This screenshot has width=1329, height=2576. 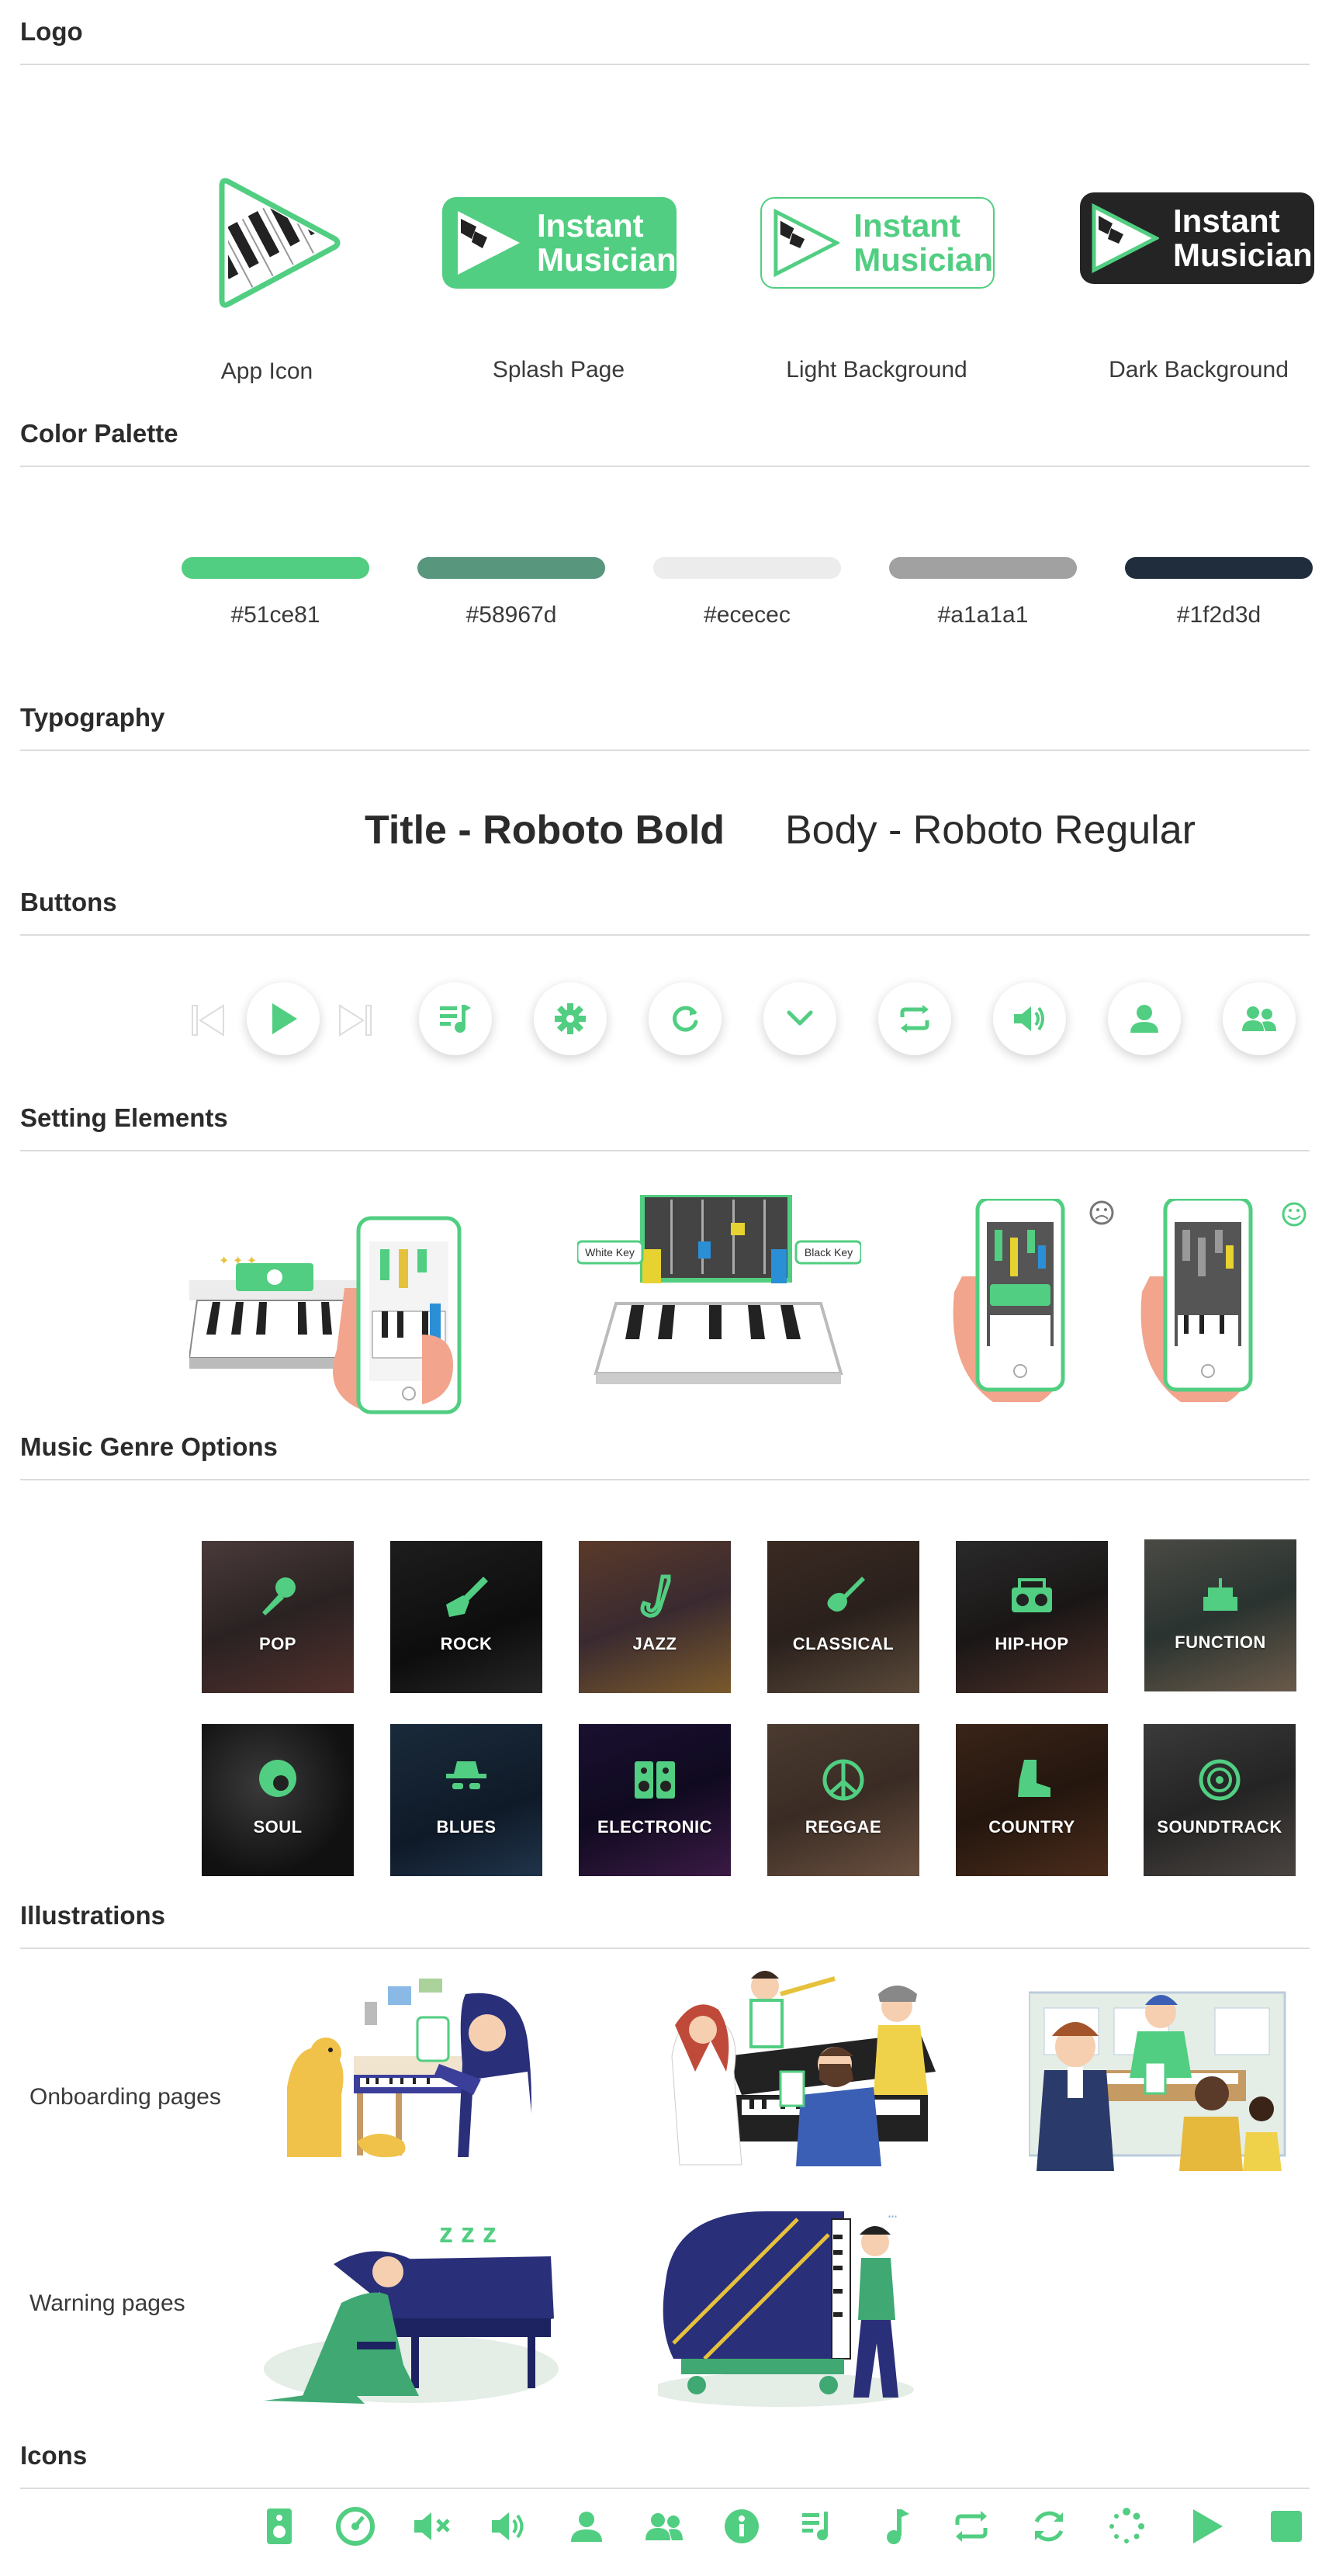 What do you see at coordinates (279, 2526) in the screenshot?
I see `speaker-icon` at bounding box center [279, 2526].